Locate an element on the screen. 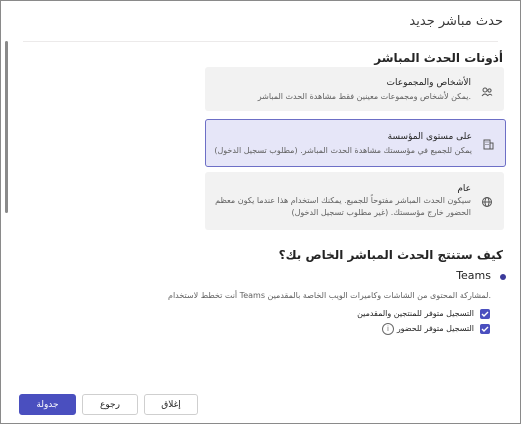 The width and height of the screenshot is (521, 424). recording-producers-label: التسجيل متوفر للمنتجين والمقدمين is located at coordinates (415, 313).